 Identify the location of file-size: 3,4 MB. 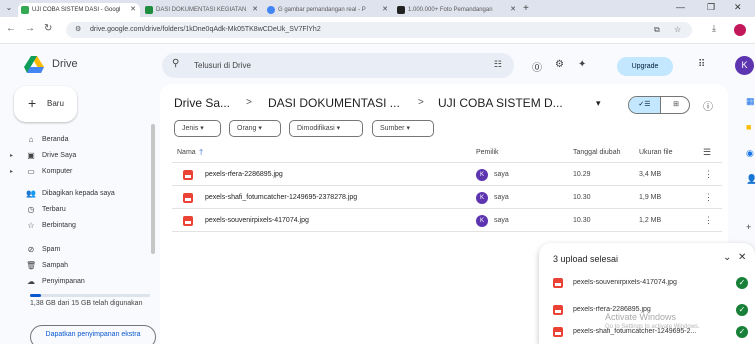
(650, 174).